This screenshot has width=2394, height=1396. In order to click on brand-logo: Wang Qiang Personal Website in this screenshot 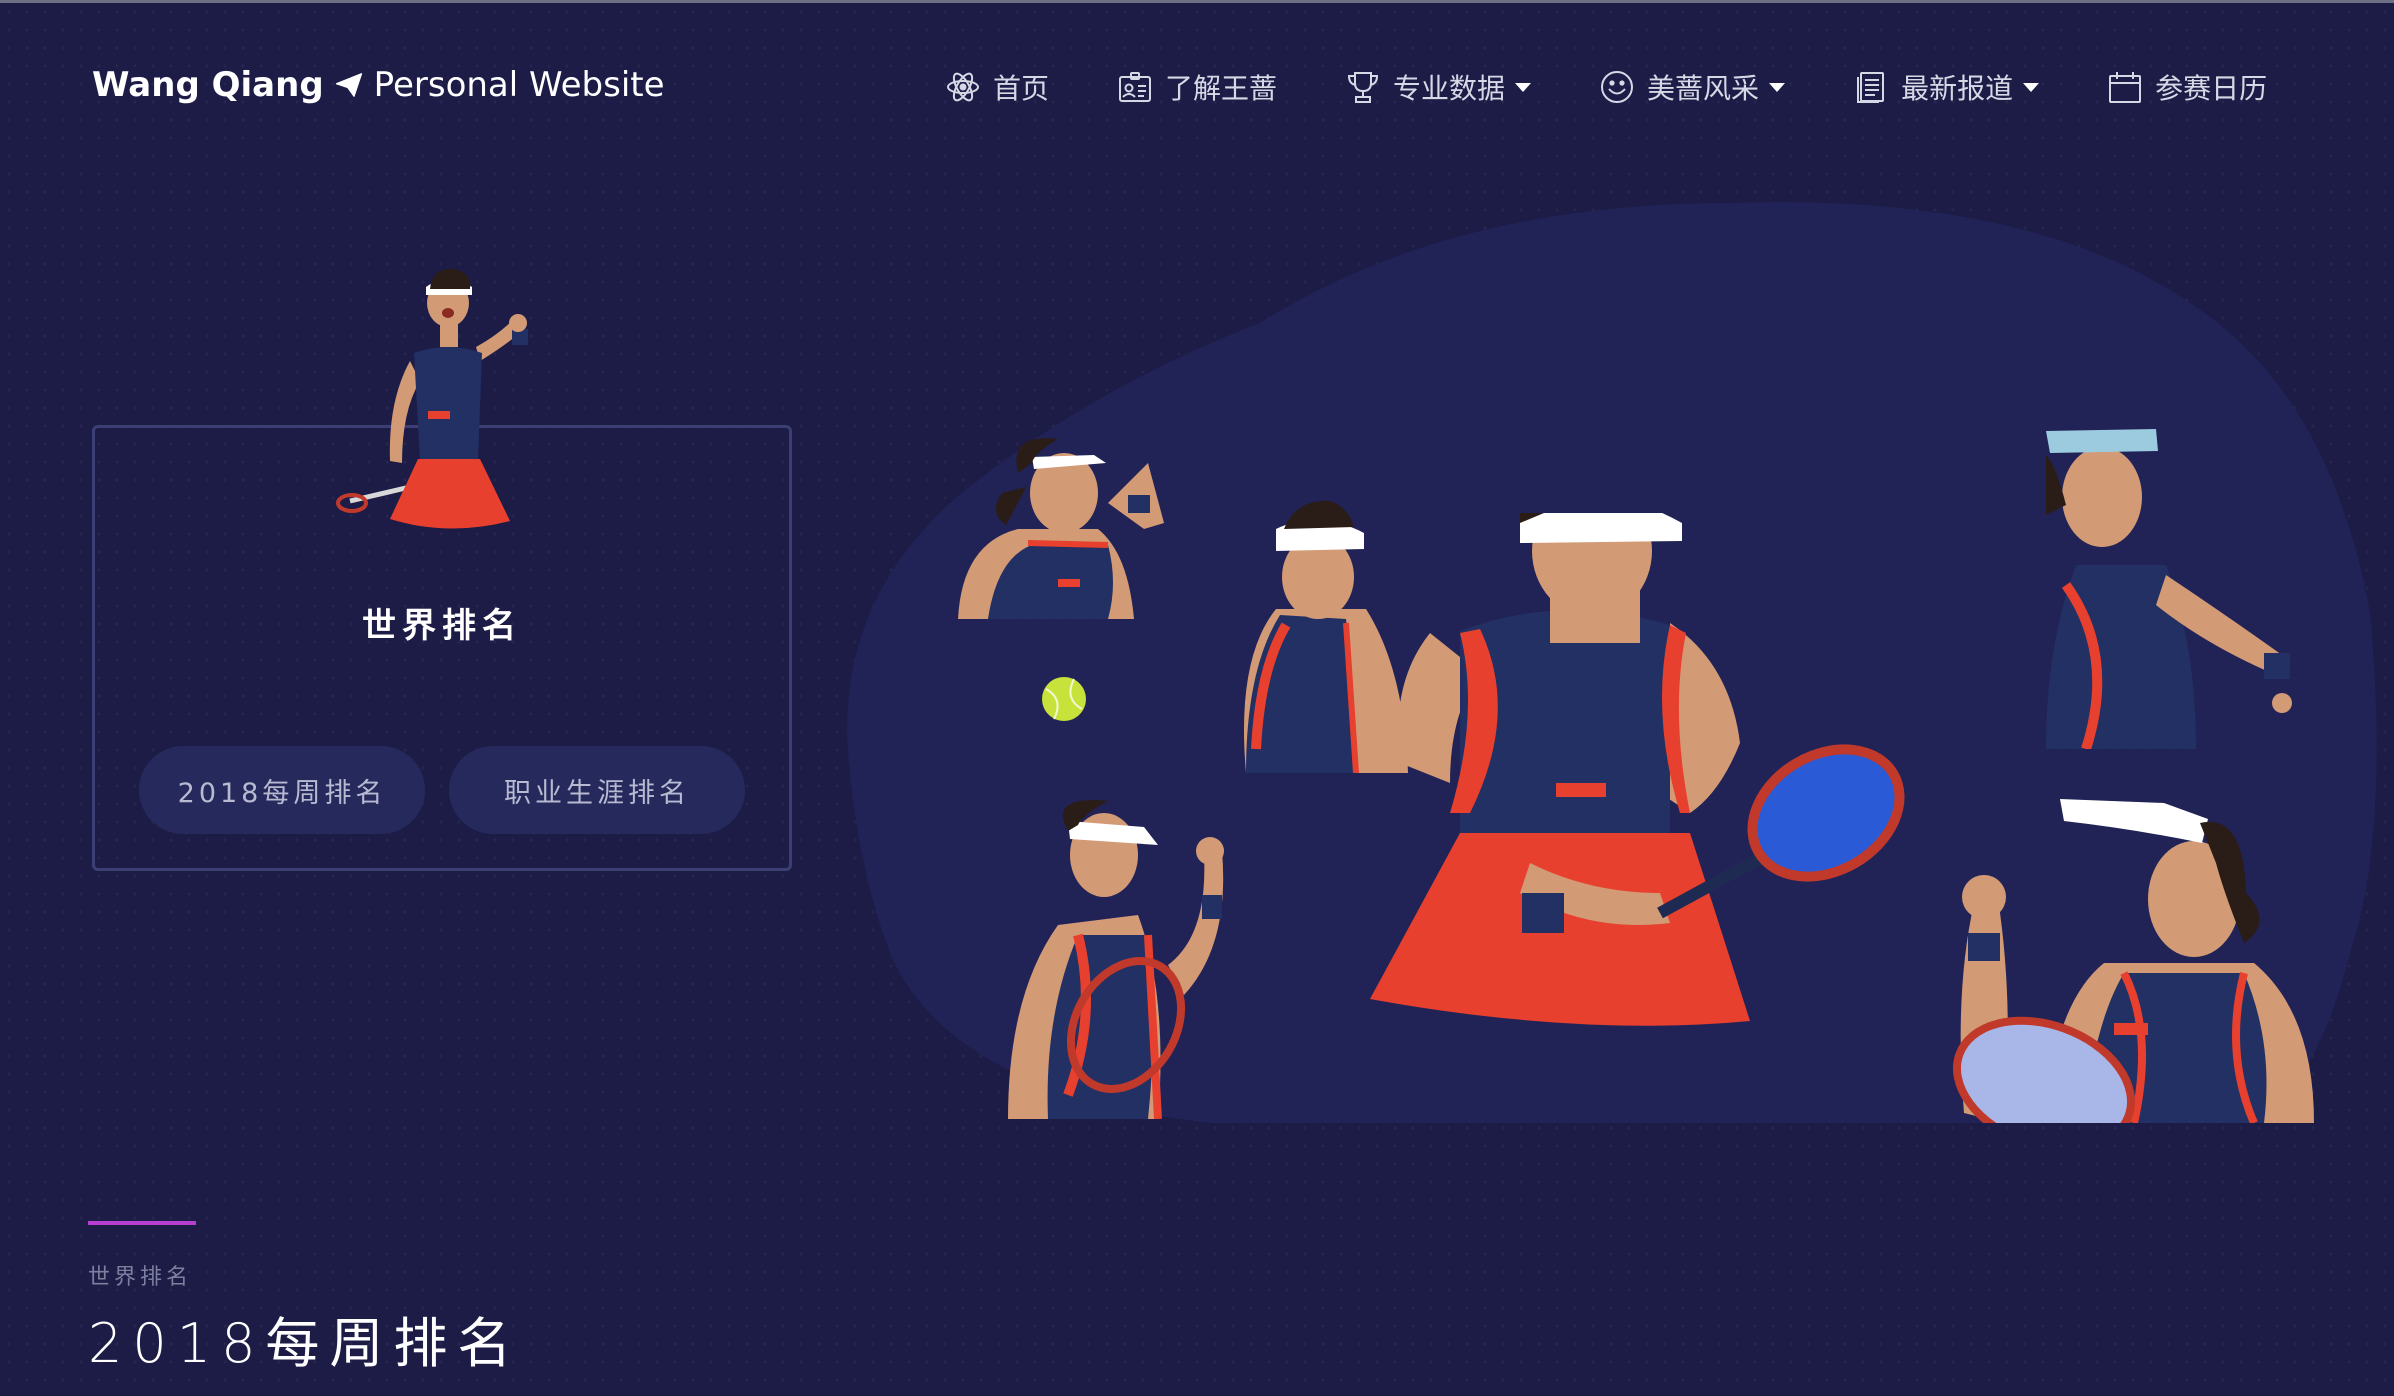, I will do `click(378, 85)`.